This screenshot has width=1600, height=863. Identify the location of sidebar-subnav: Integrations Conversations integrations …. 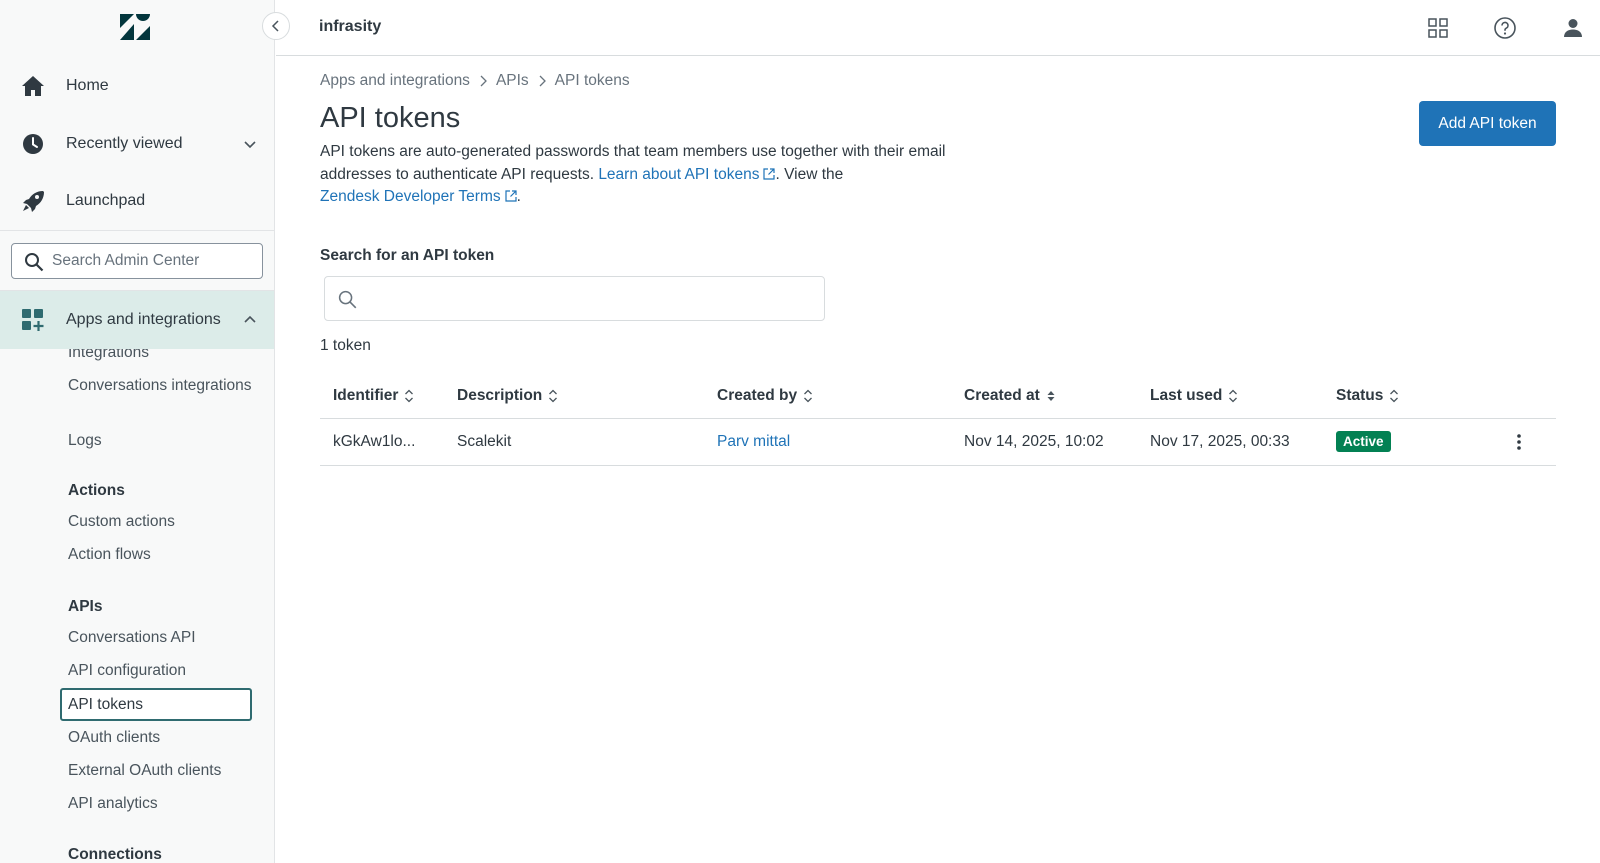
(137, 606).